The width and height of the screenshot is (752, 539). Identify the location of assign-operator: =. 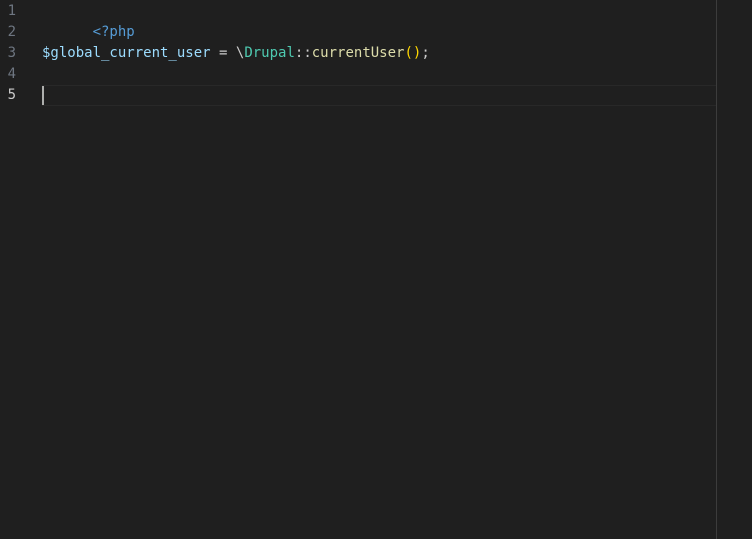
(223, 53).